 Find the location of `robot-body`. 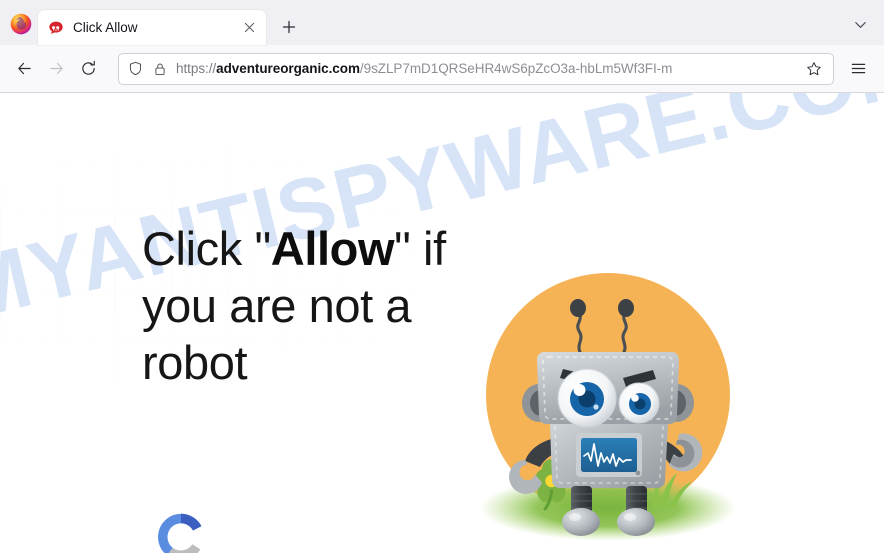

robot-body is located at coordinates (609, 453).